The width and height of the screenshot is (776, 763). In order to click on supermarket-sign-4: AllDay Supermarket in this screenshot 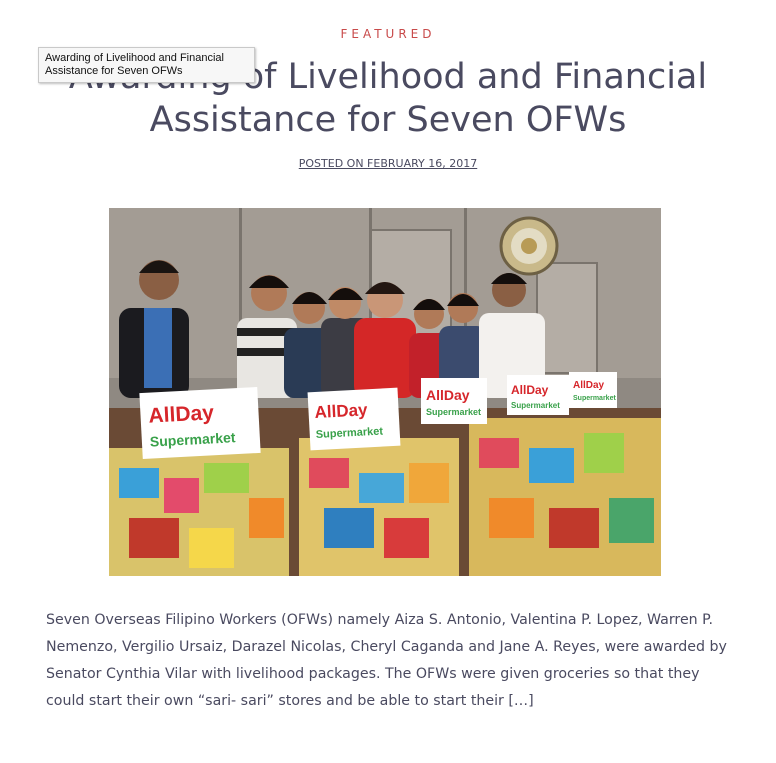, I will do `click(538, 395)`.